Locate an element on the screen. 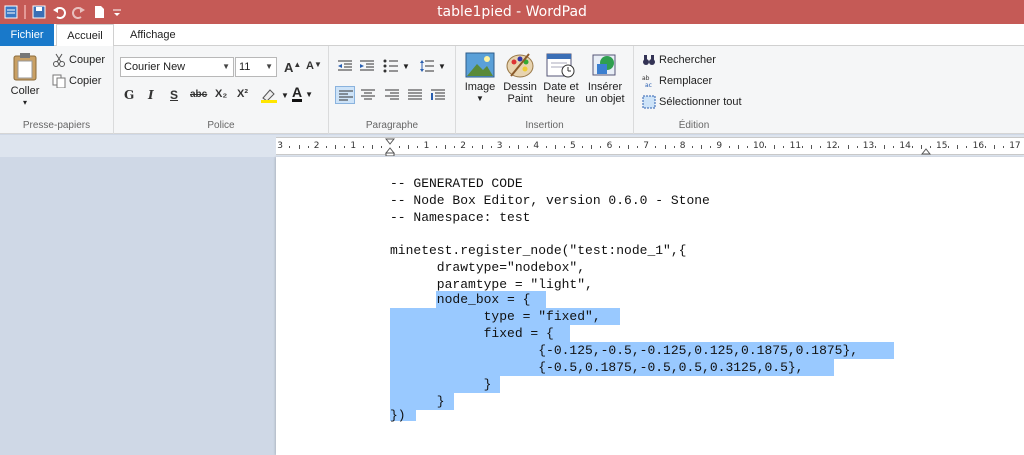 Image resolution: width=1024 pixels, height=455 pixels. font-size-value: 11 is located at coordinates (245, 67).